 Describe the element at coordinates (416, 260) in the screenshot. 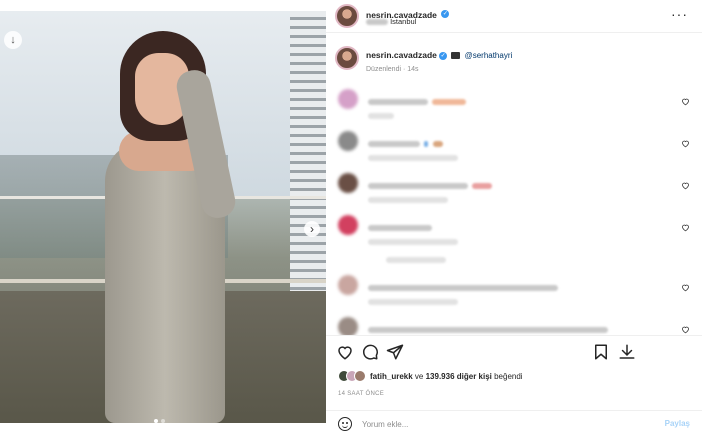

I see `comment-replies` at that location.